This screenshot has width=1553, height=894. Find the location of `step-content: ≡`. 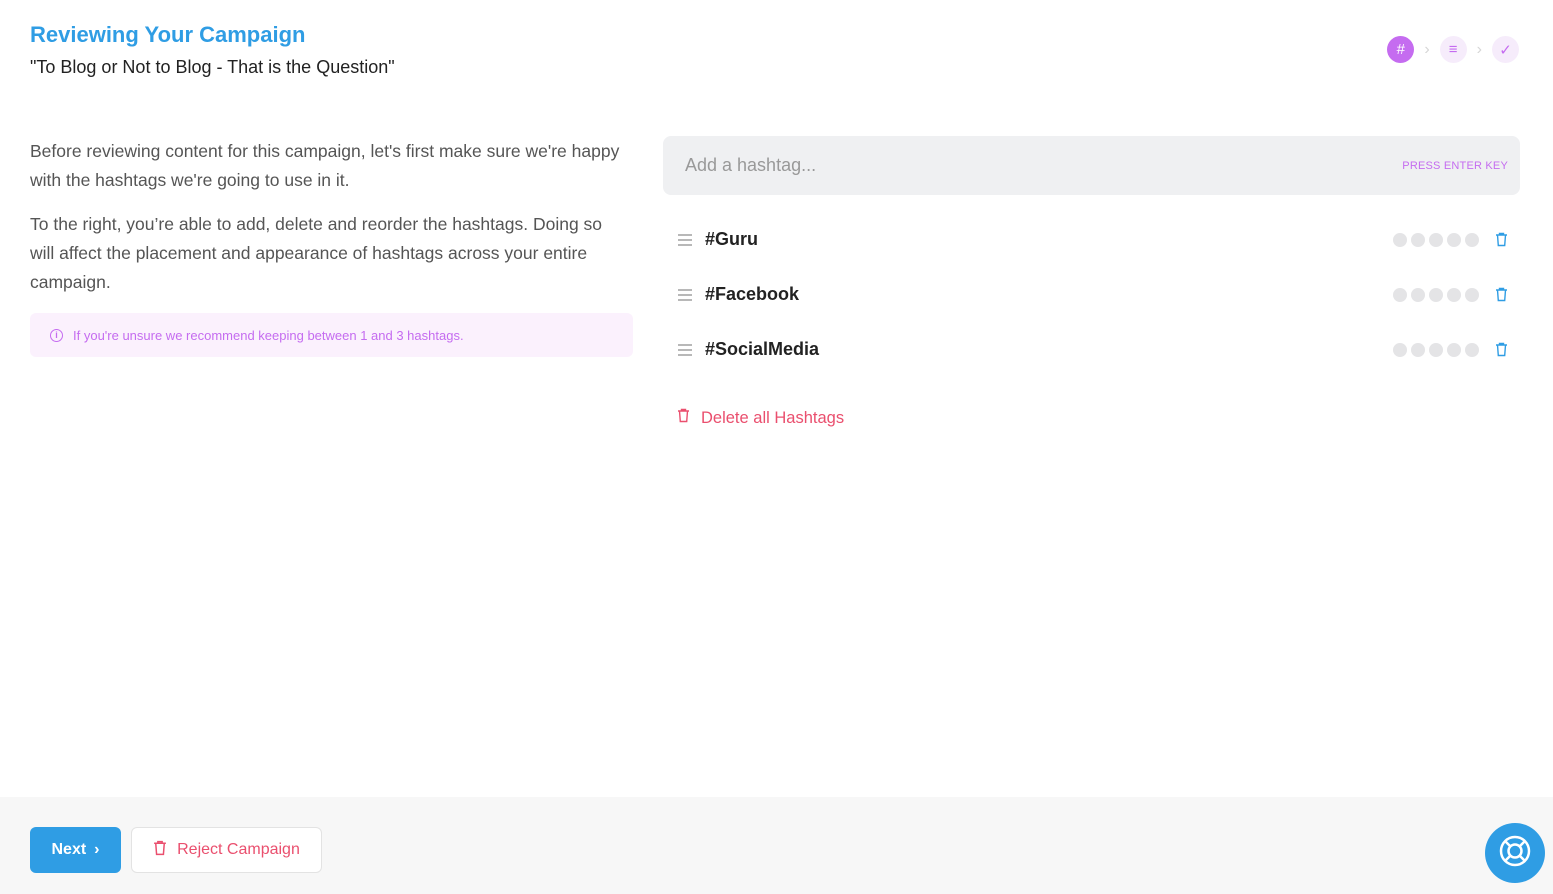

step-content: ≡ is located at coordinates (1453, 49).